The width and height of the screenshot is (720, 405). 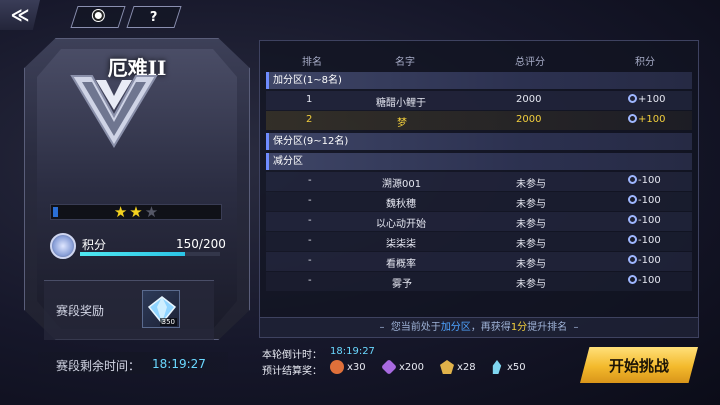 What do you see at coordinates (479, 181) in the screenshot?
I see `table-row: - 溯源001 未参与 -100` at bounding box center [479, 181].